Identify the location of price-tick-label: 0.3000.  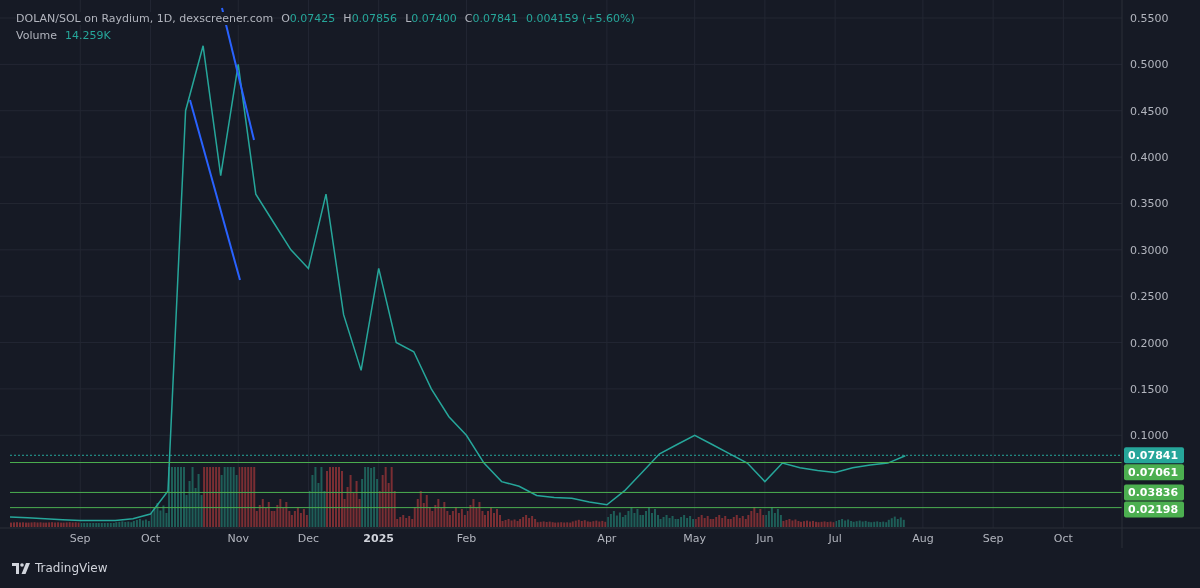
(1149, 250).